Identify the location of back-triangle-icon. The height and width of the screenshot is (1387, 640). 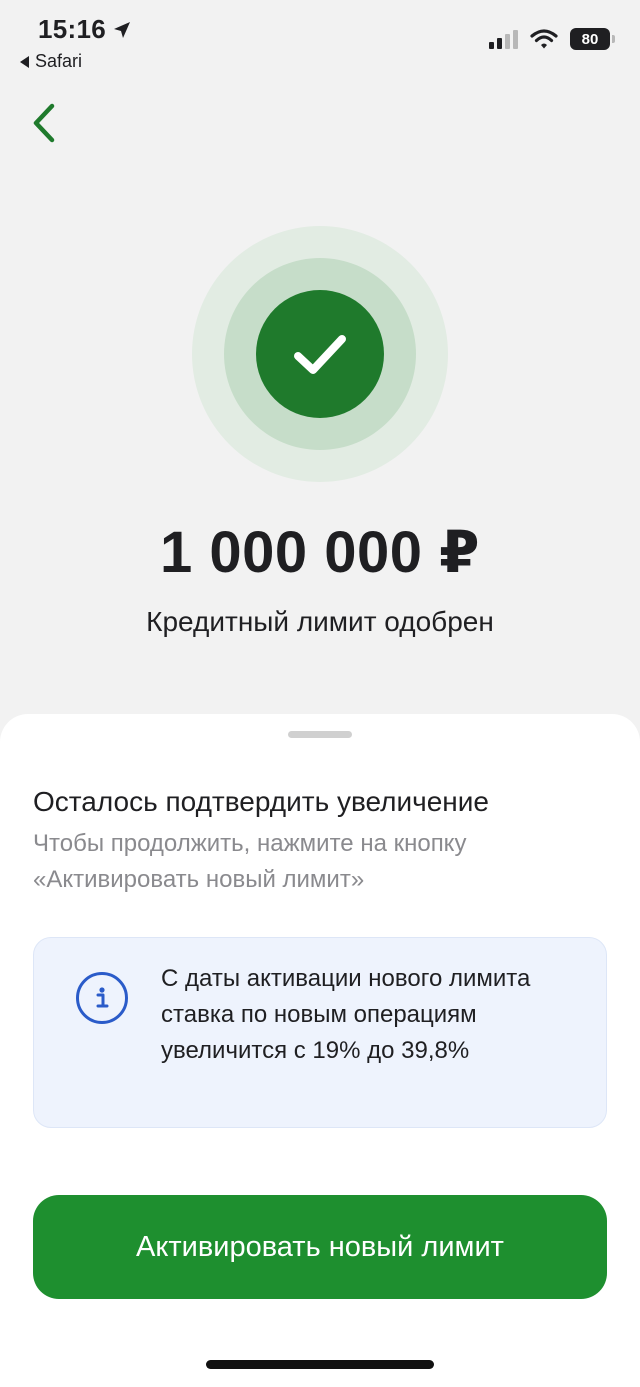
(24, 61).